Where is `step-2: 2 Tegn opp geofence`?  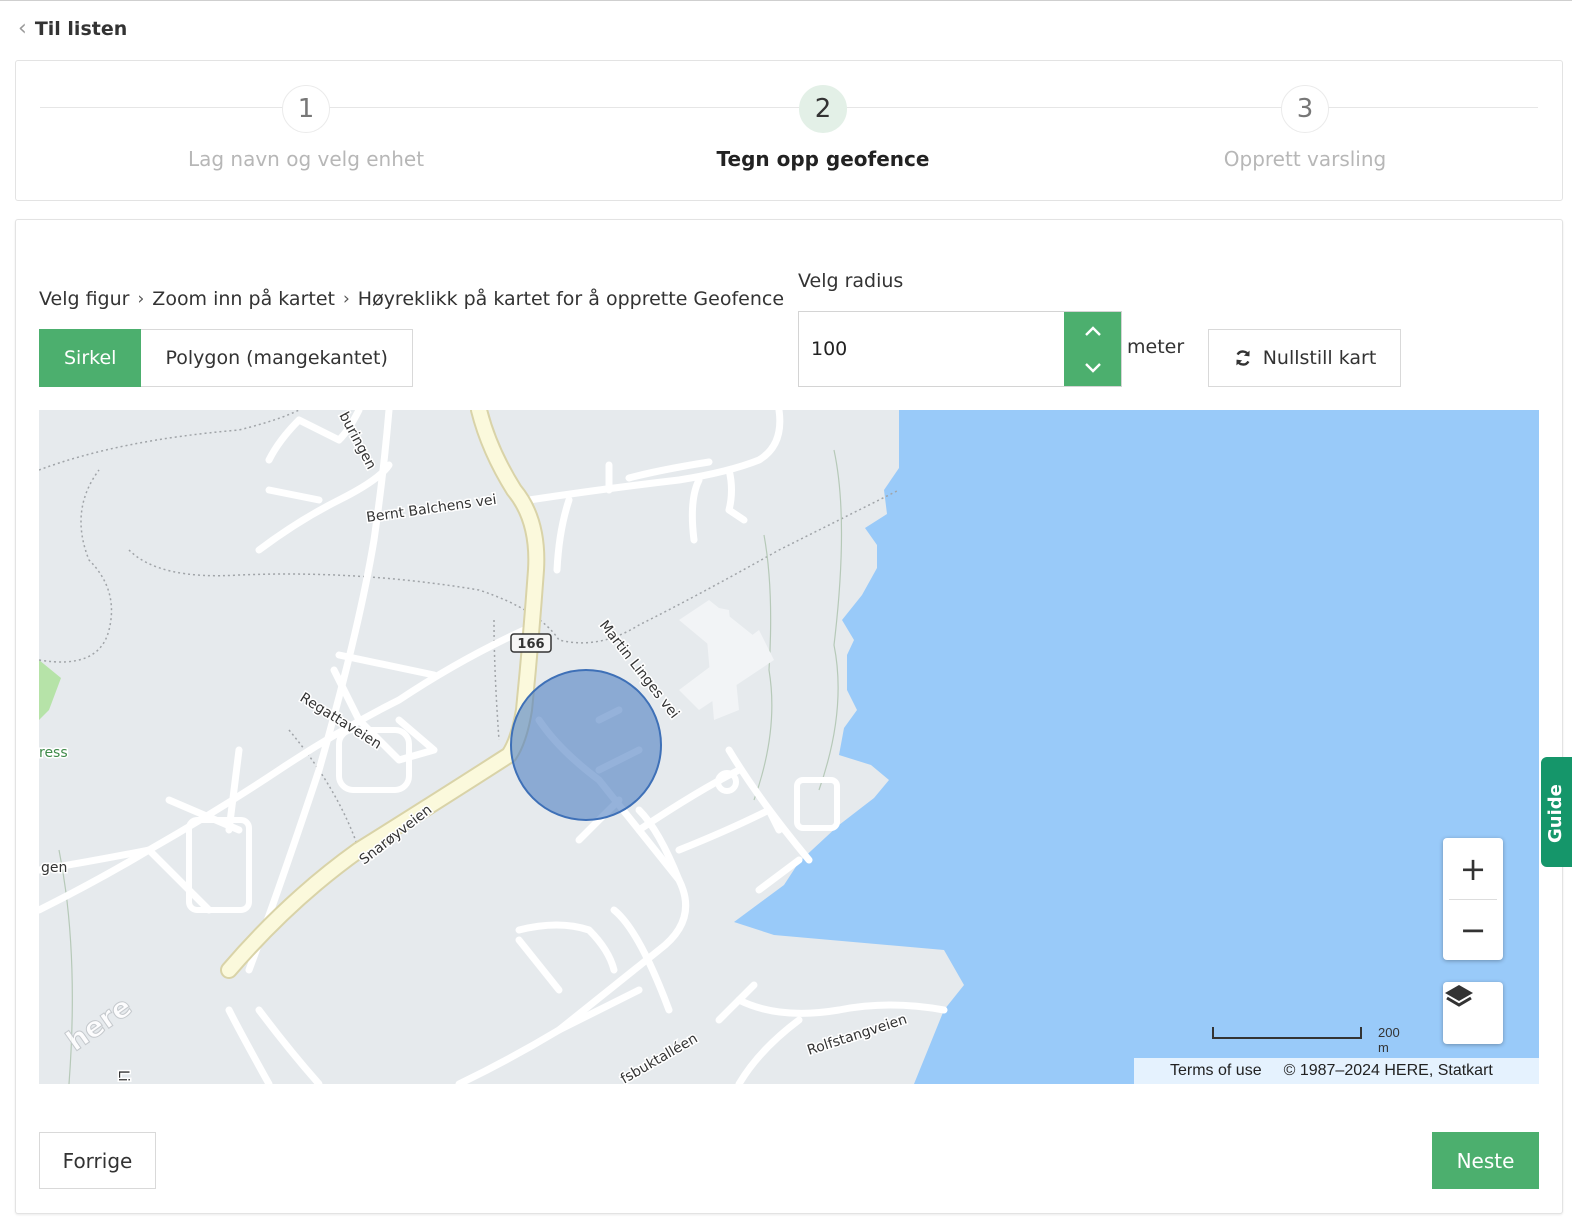 step-2: 2 Tegn opp geofence is located at coordinates (823, 128).